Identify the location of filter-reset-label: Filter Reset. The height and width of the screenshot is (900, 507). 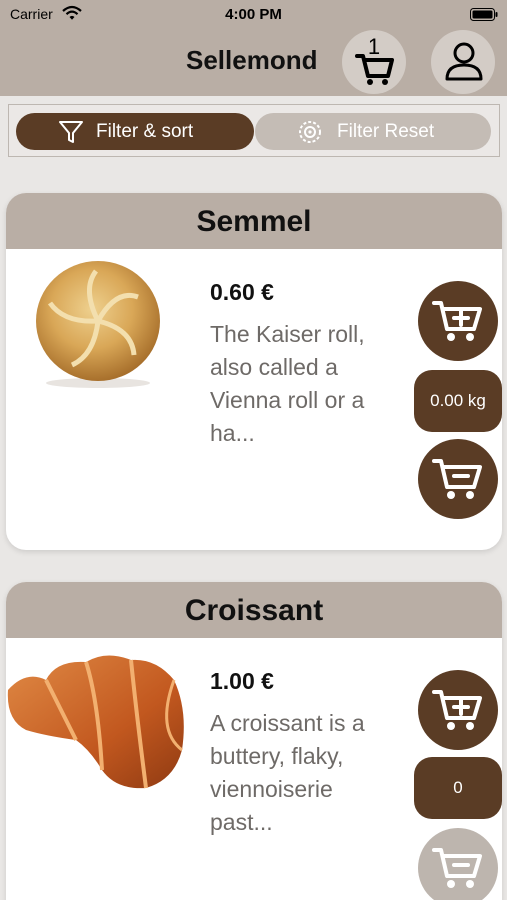
(386, 131).